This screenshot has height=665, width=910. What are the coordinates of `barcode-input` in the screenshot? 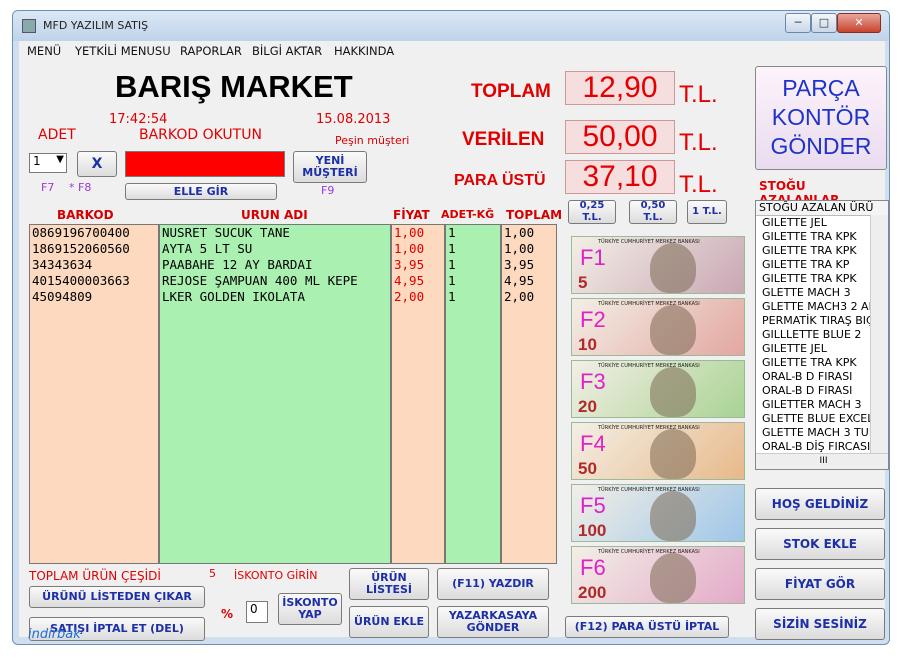 It's located at (205, 164).